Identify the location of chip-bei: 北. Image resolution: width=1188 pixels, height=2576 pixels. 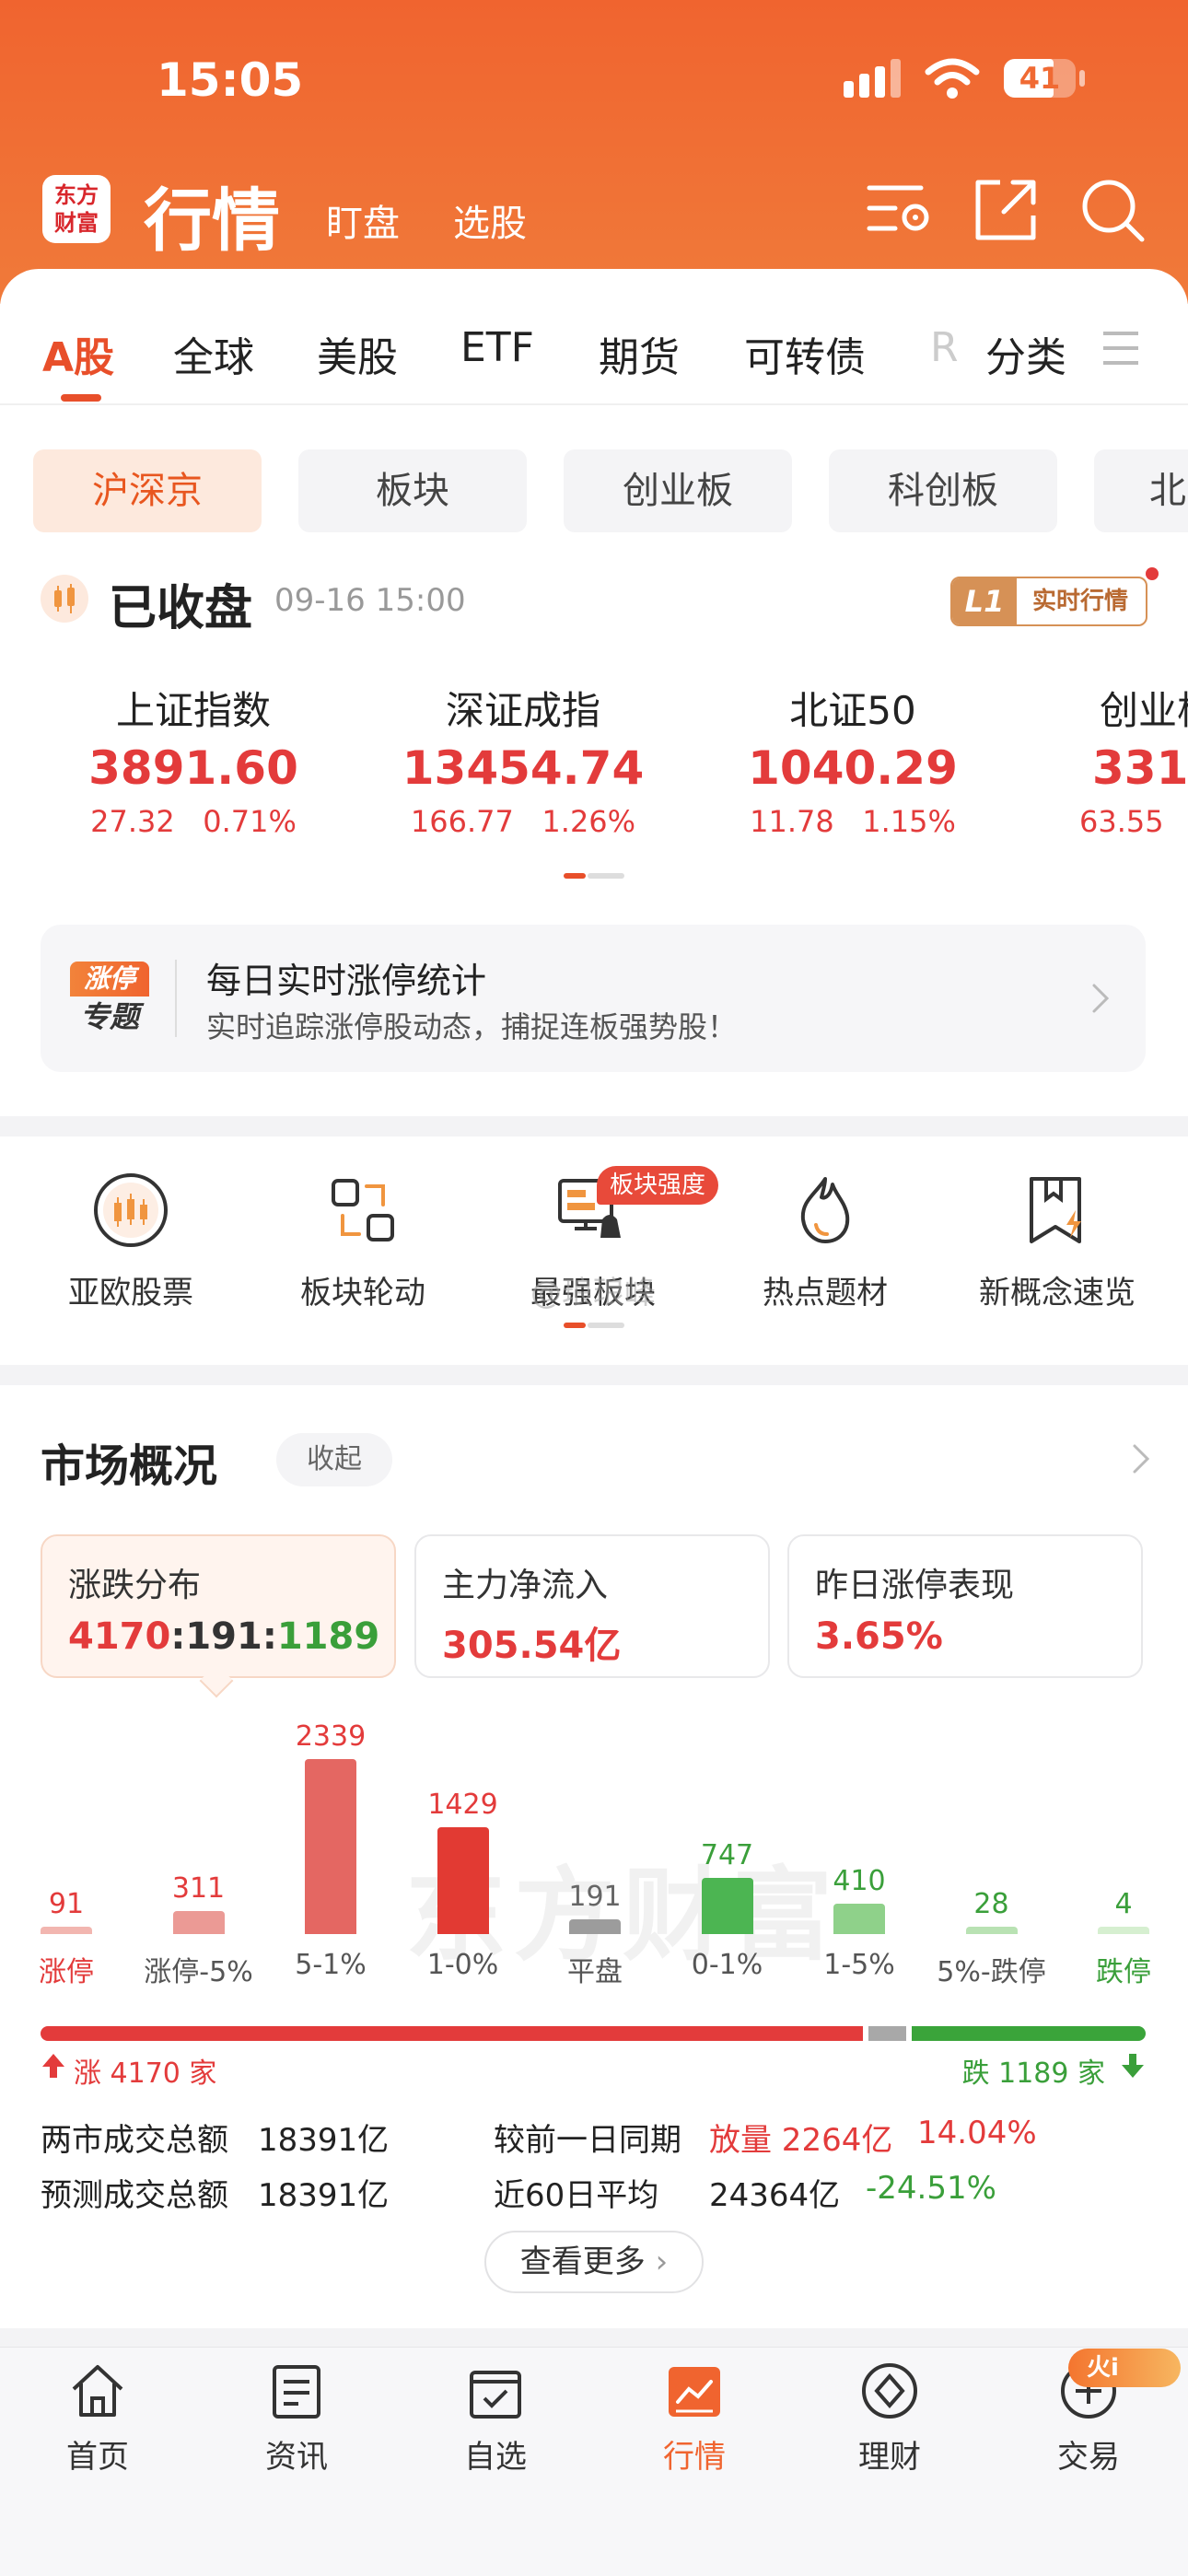
(1141, 490).